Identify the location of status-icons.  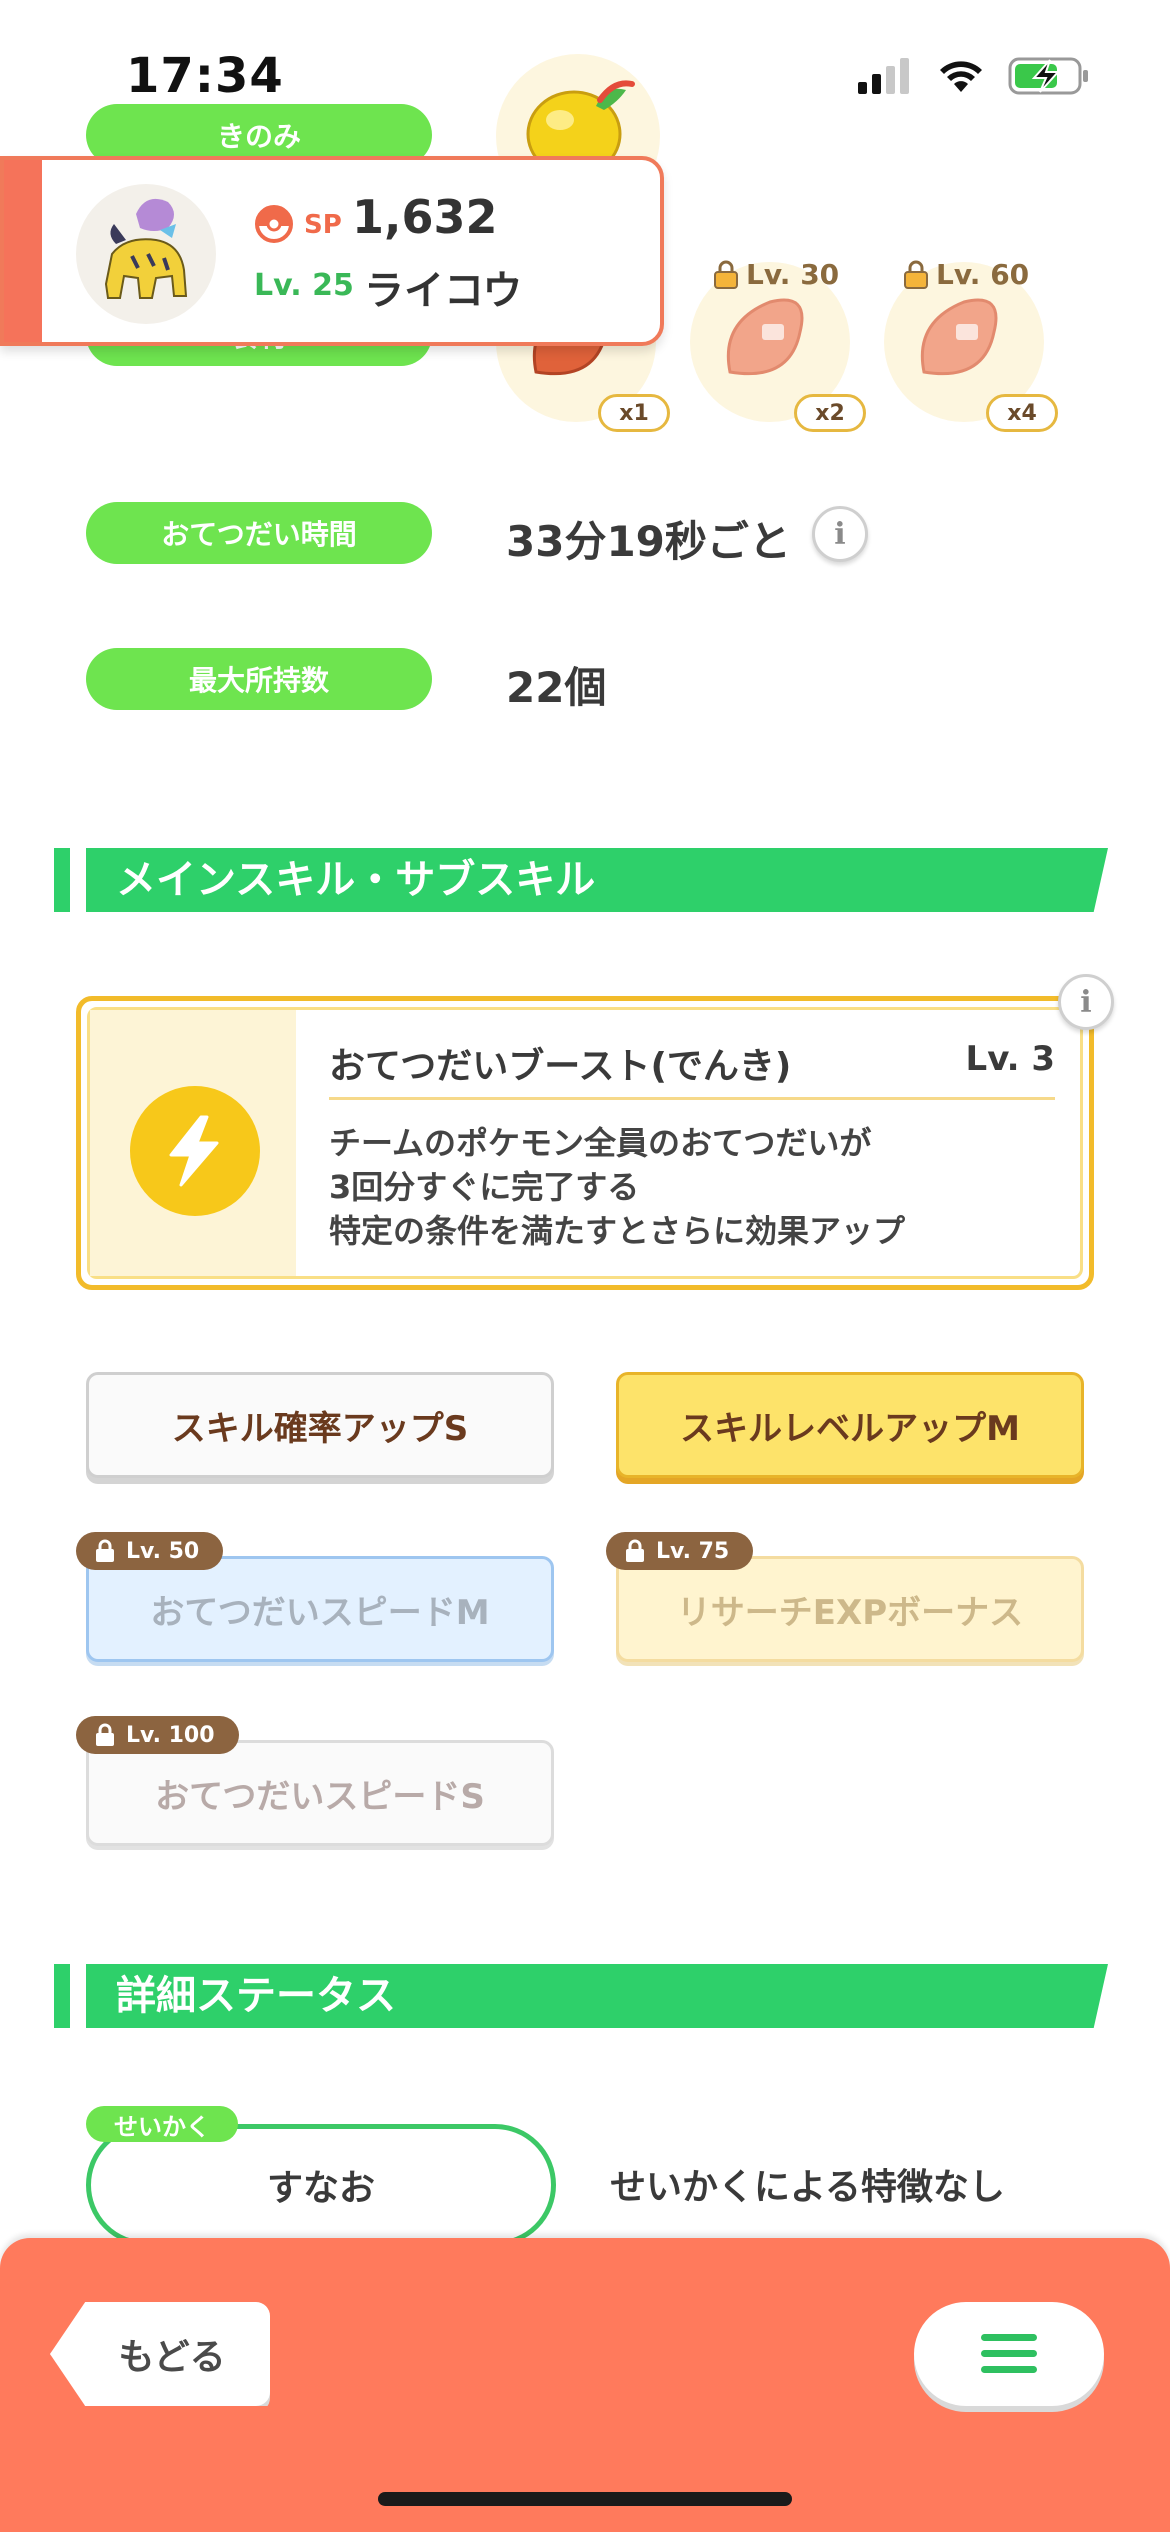
(974, 76).